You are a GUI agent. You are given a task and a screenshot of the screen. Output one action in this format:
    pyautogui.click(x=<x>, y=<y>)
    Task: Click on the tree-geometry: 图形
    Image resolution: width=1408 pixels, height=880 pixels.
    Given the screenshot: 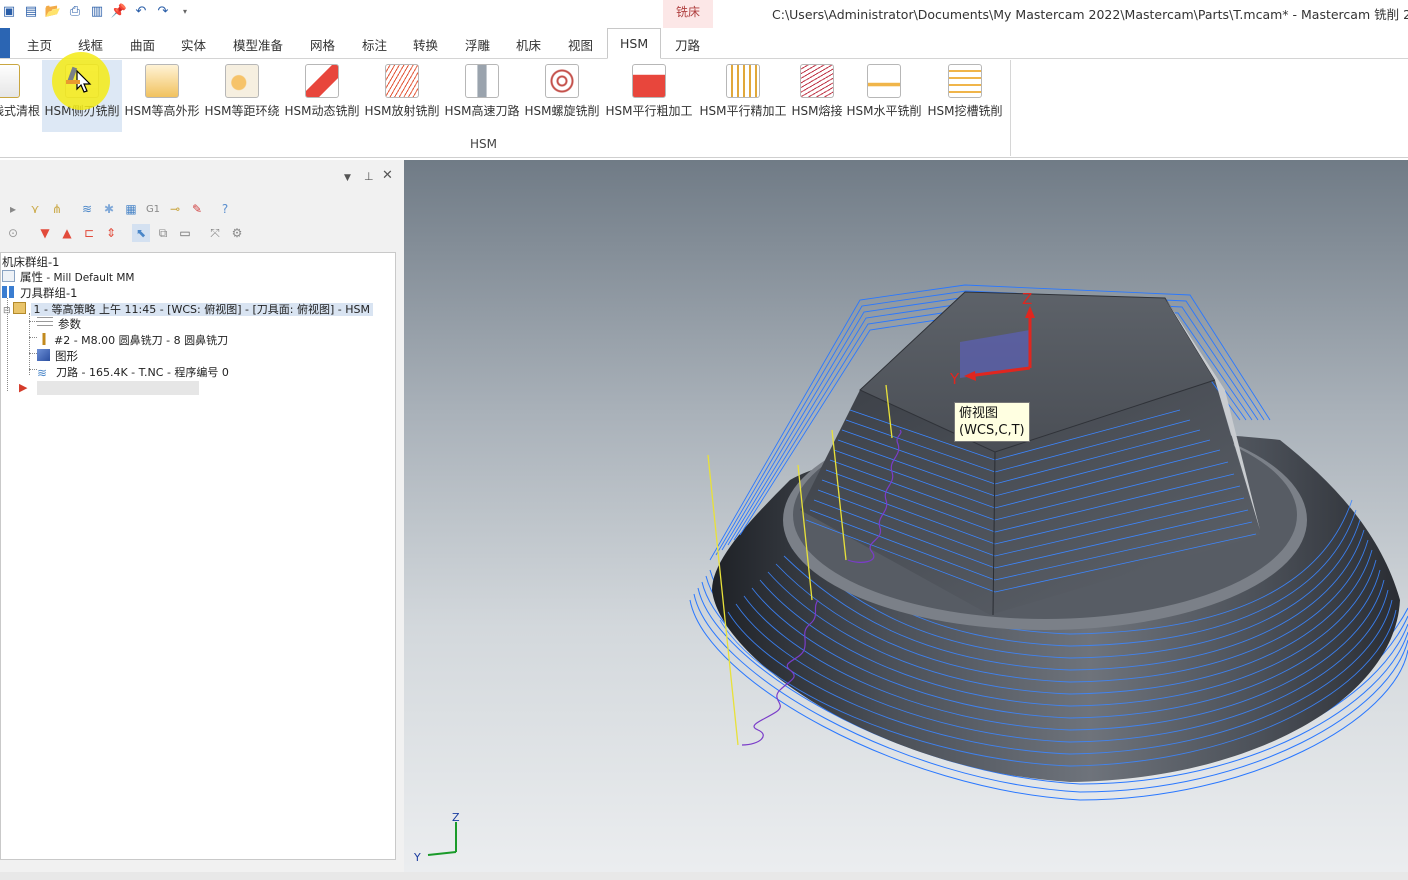 What is the action you would take?
    pyautogui.click(x=57, y=356)
    